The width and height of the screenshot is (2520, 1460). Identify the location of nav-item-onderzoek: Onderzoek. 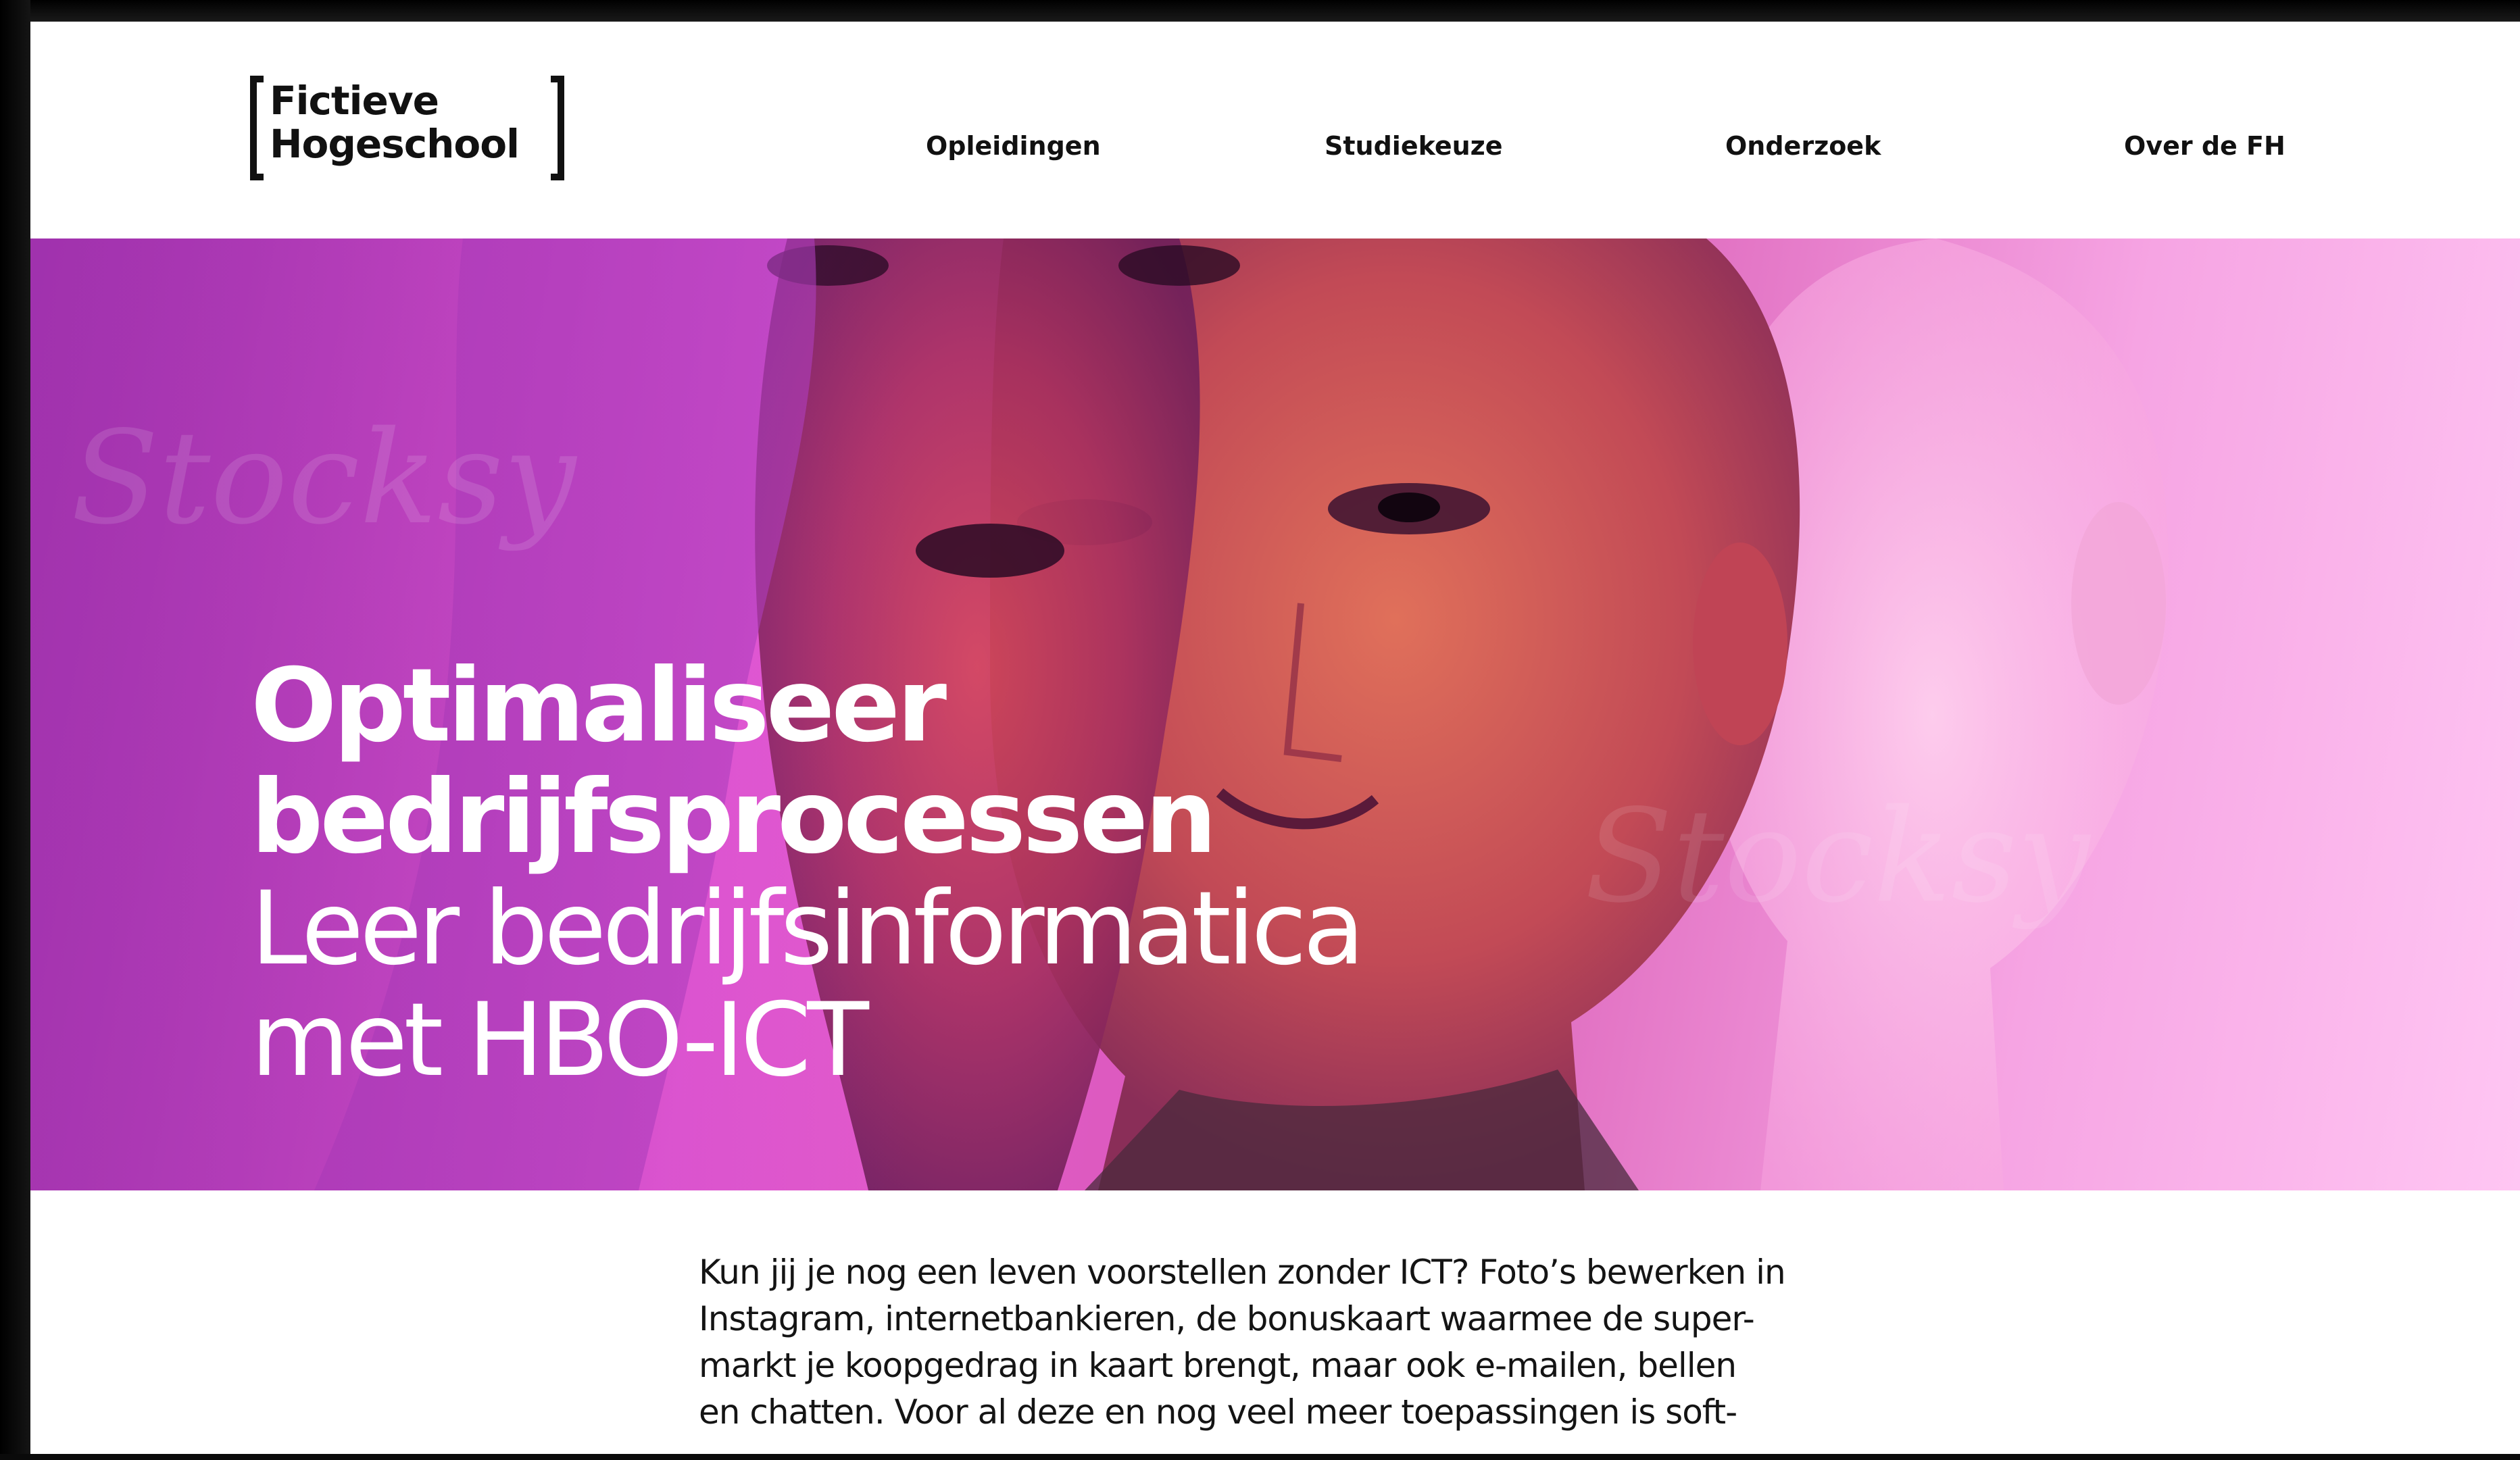
(1803, 146).